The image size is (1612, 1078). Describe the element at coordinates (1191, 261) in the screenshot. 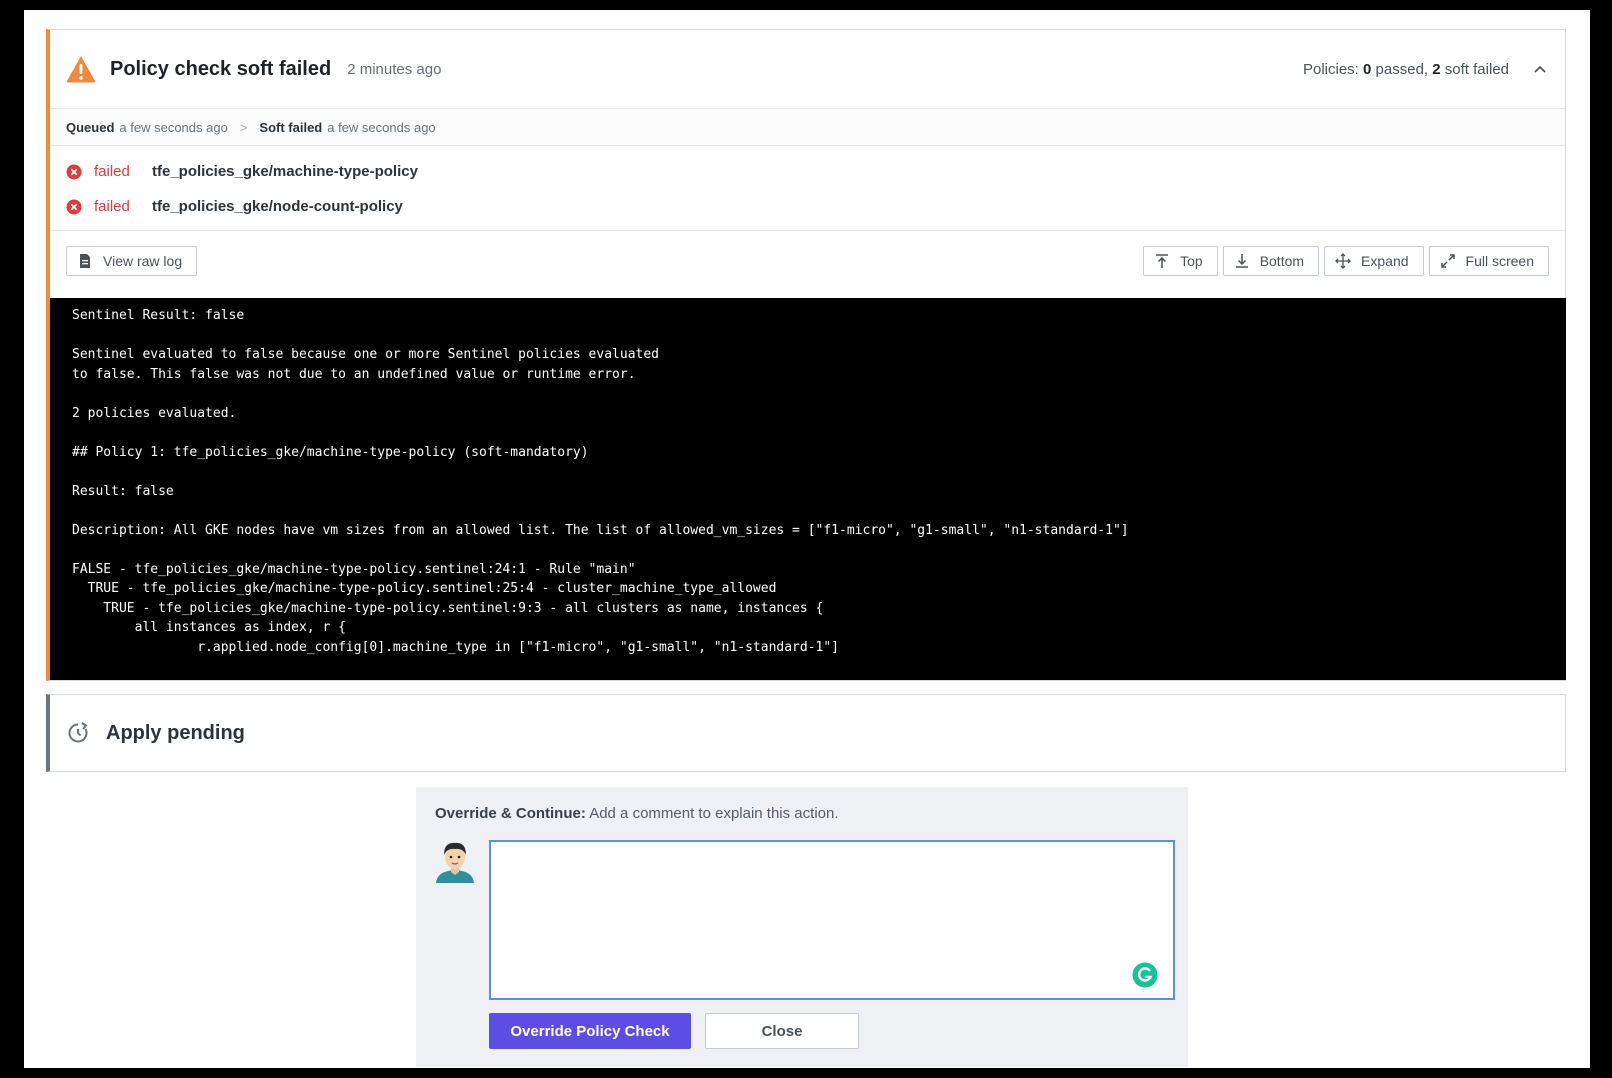

I see `top-label: Top` at that location.